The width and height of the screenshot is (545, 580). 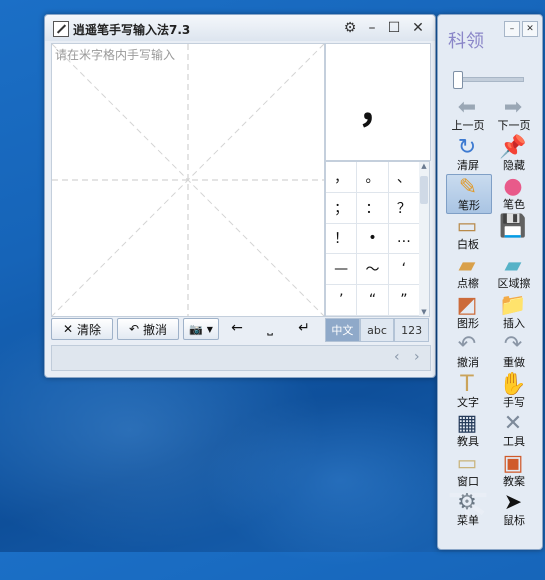 I want to click on tool-button-lesson-plan: ▣ 教案, so click(x=514, y=470).